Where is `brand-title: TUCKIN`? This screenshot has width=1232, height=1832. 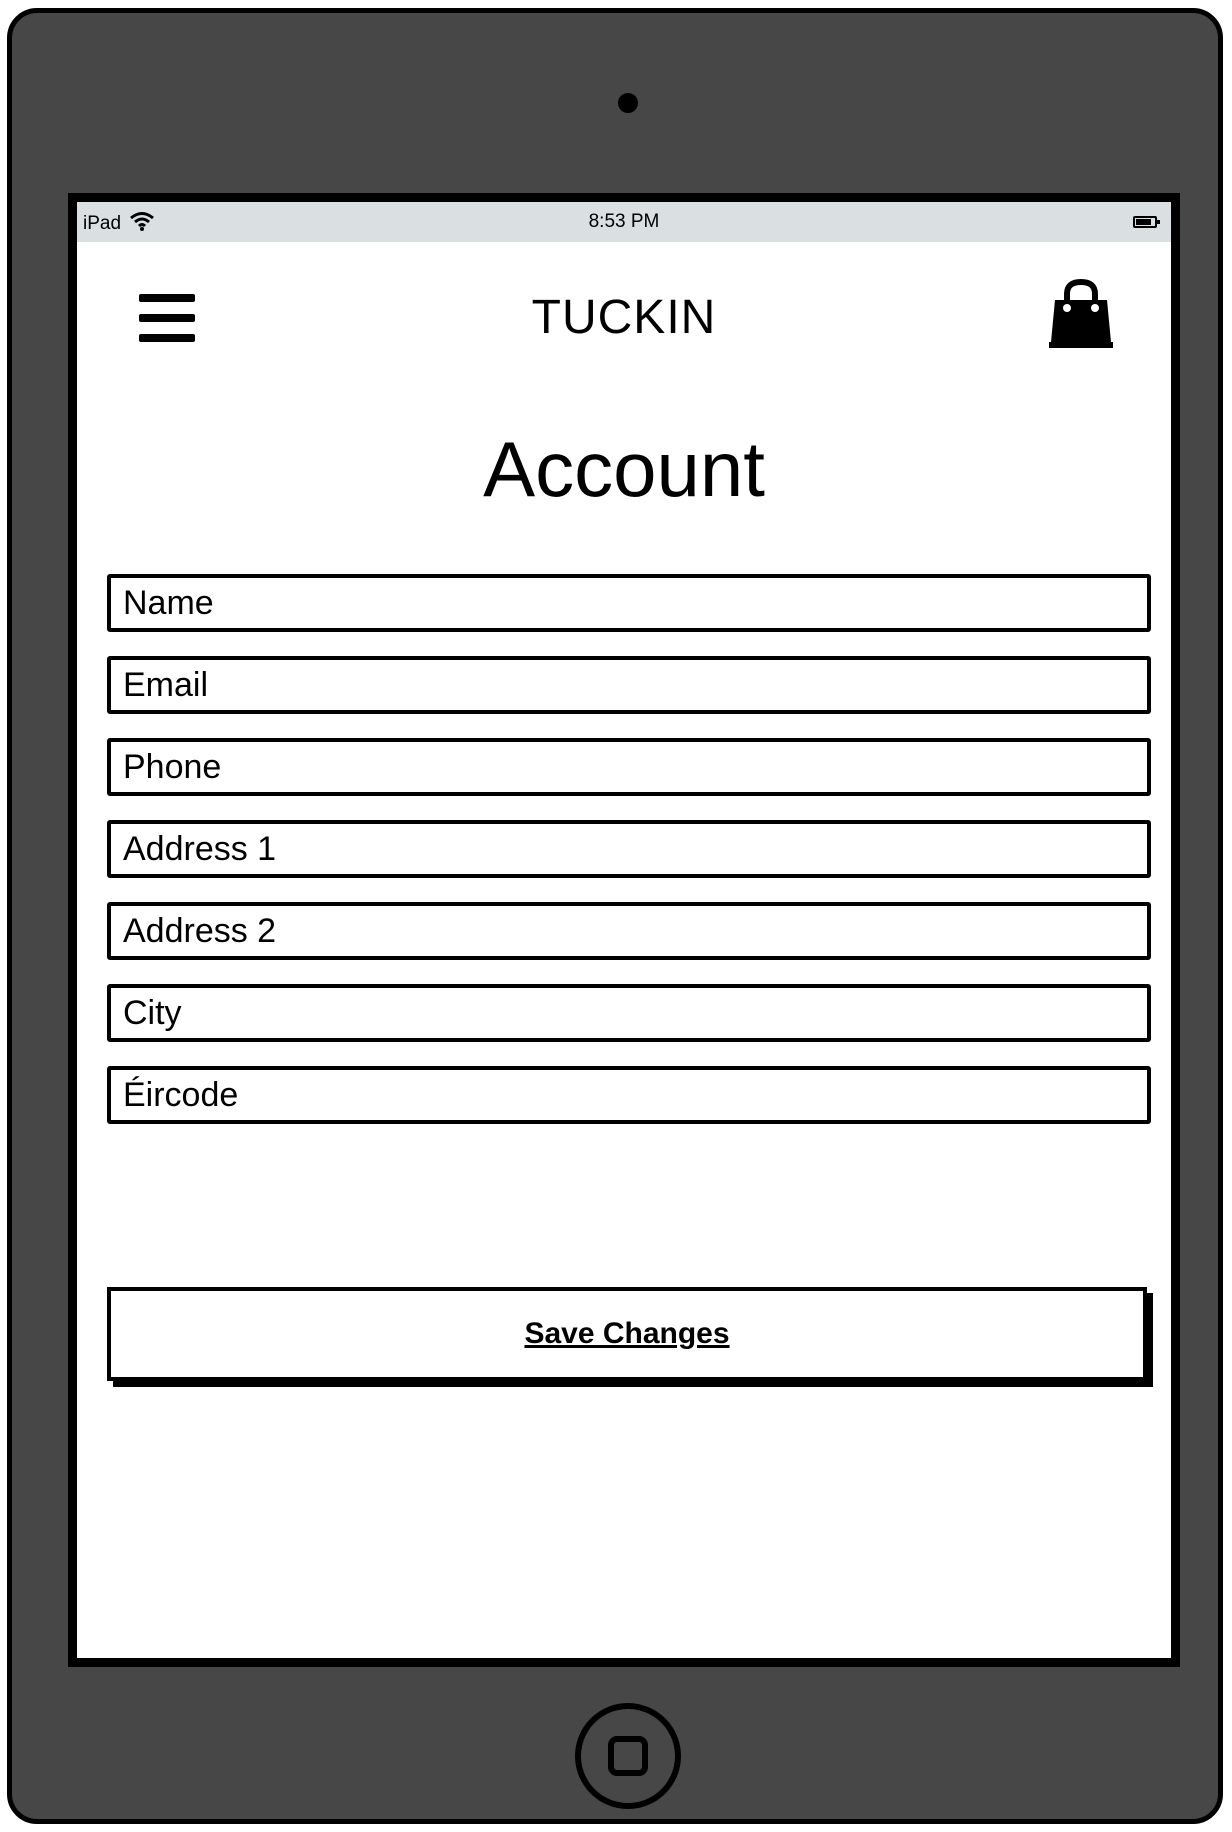 brand-title: TUCKIN is located at coordinates (624, 317).